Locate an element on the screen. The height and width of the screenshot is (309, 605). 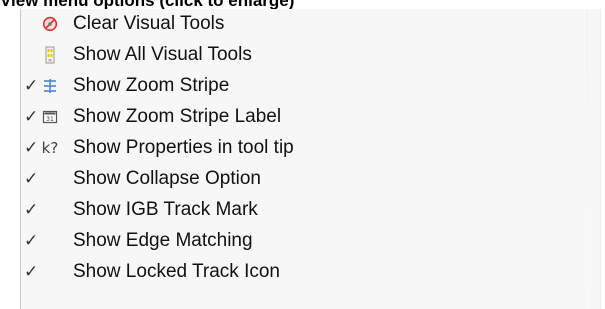
menu-item-show-edge-matching: ✓ Show Edge Matching is located at coordinates (310, 242).